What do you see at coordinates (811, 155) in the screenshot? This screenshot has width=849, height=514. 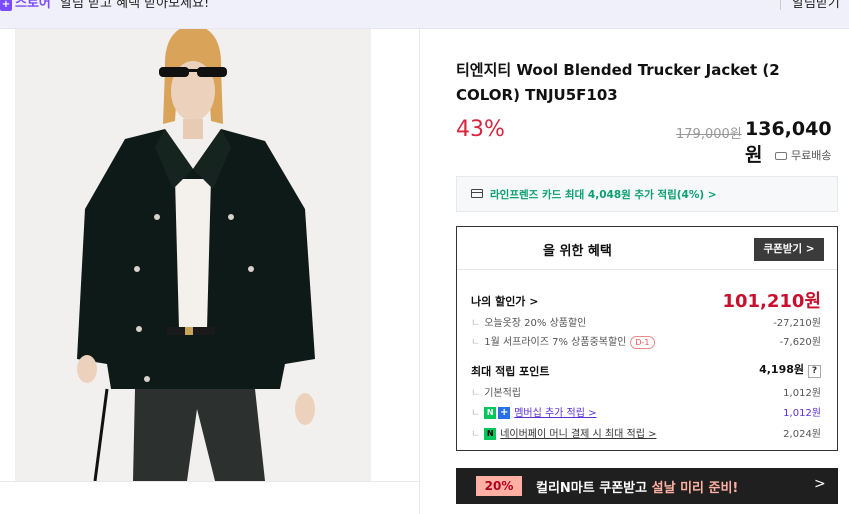 I see `shipping-label: 무료배송` at bounding box center [811, 155].